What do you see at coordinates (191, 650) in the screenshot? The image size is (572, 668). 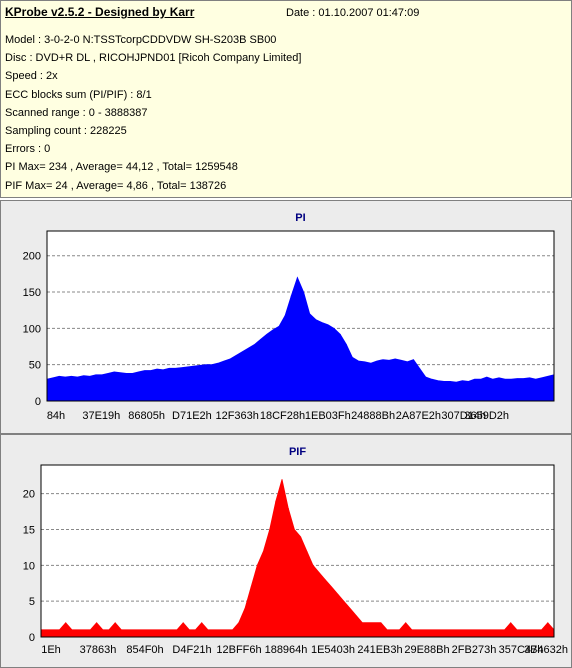 I see `pif-x-tick-label: D4F21h` at bounding box center [191, 650].